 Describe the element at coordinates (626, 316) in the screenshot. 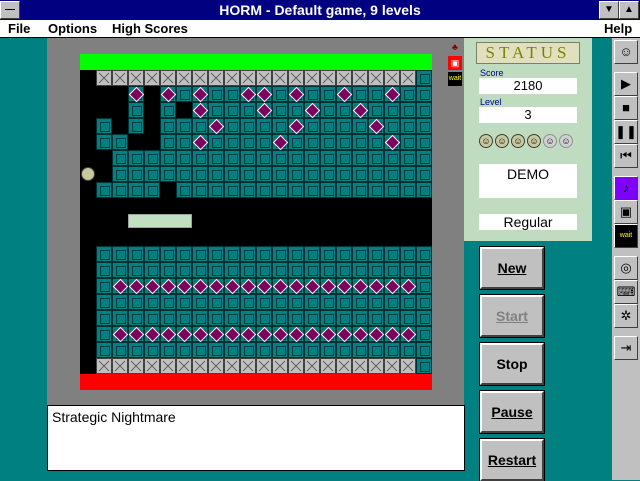

I see `gear-icon: ✲` at that location.